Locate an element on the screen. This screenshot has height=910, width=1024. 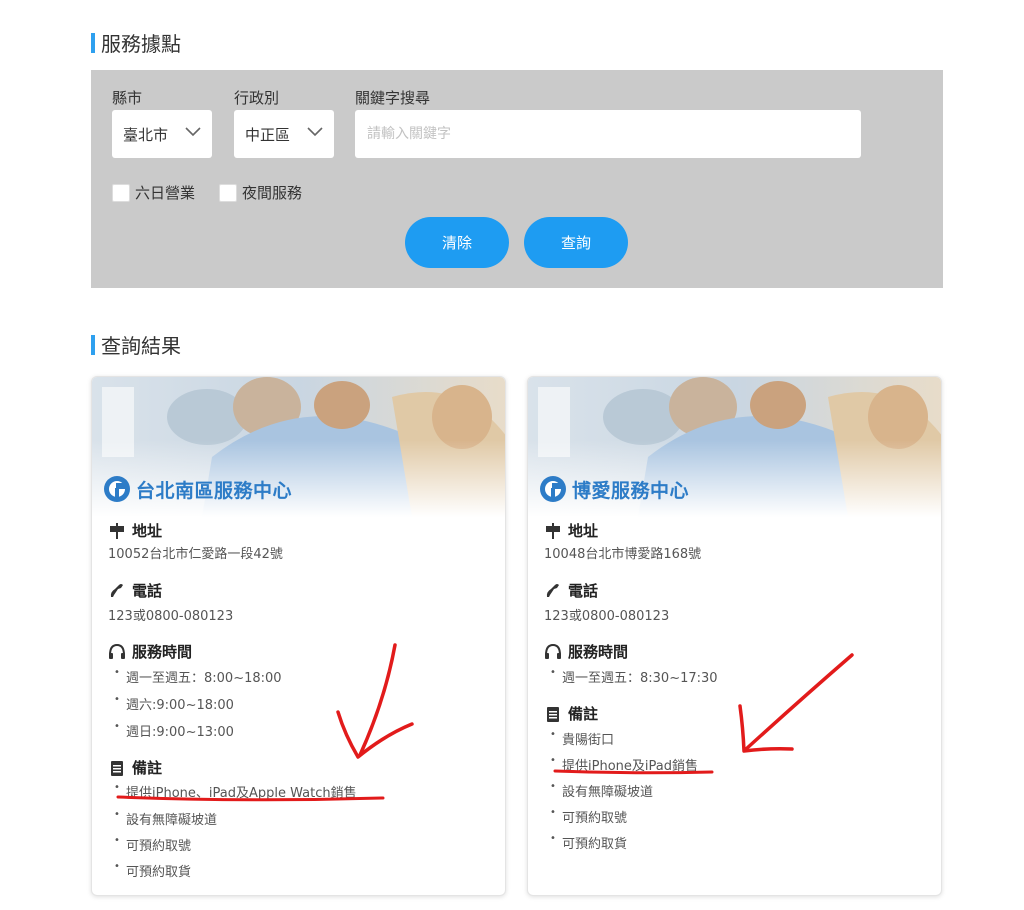
list-item: • 週六:9:00~18:00 is located at coordinates (174, 703).